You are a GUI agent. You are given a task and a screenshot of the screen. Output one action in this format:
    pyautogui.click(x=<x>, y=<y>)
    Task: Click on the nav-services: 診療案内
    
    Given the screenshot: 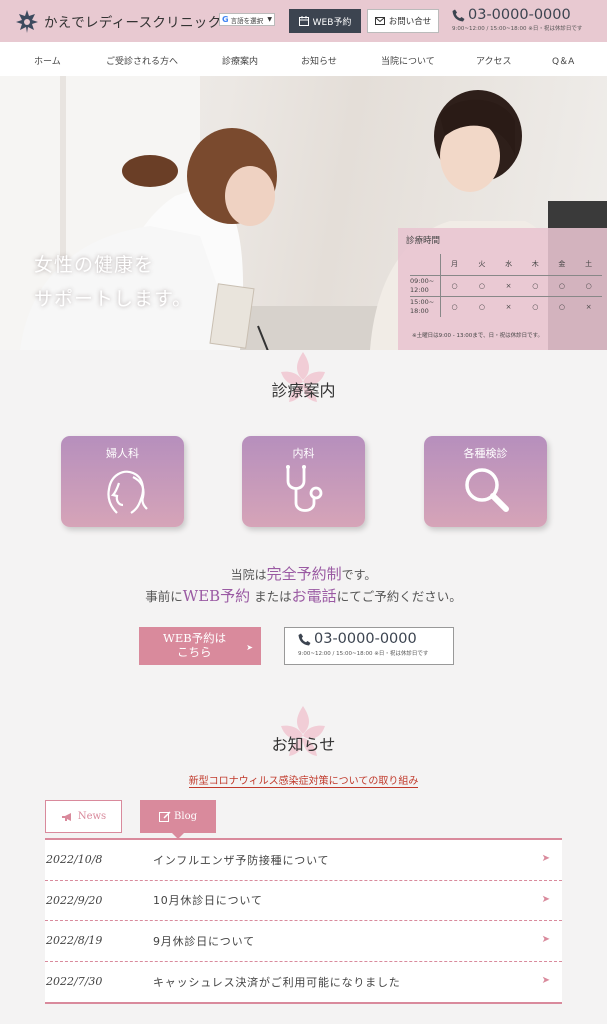 What is the action you would take?
    pyautogui.click(x=240, y=60)
    